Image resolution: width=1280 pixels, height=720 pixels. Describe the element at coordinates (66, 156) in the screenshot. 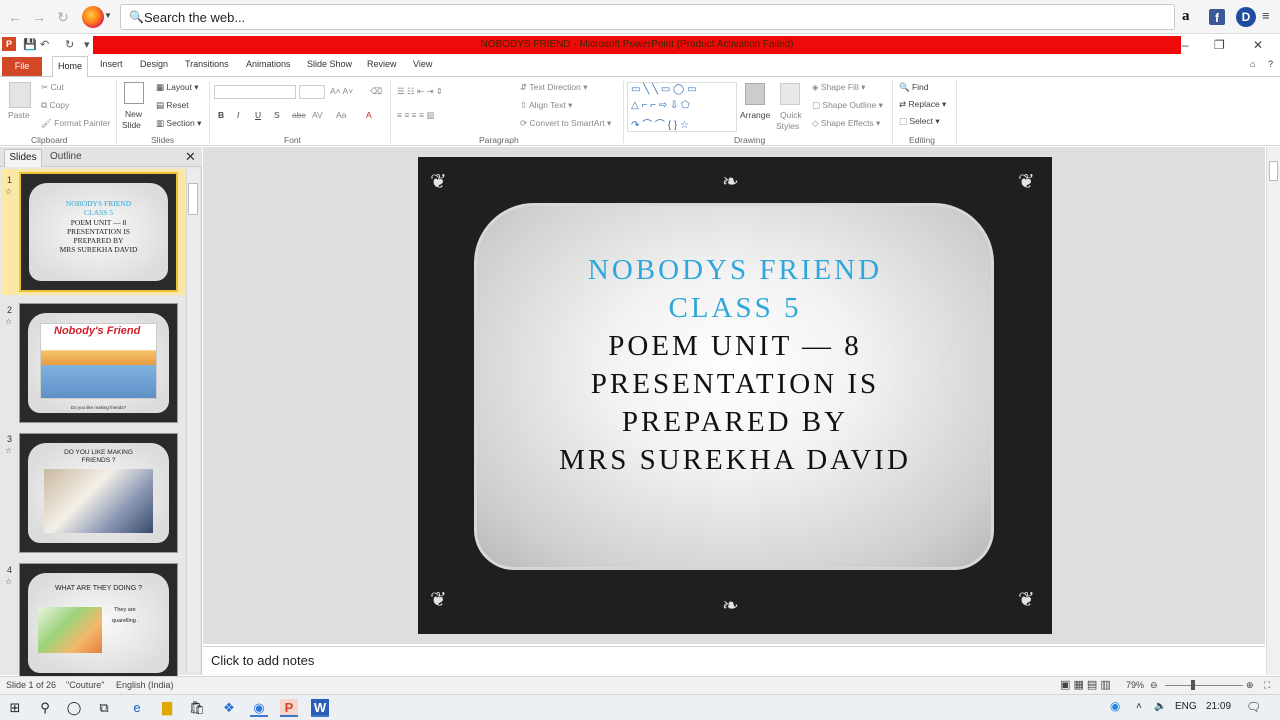

I see `tab-outline: Outline` at that location.